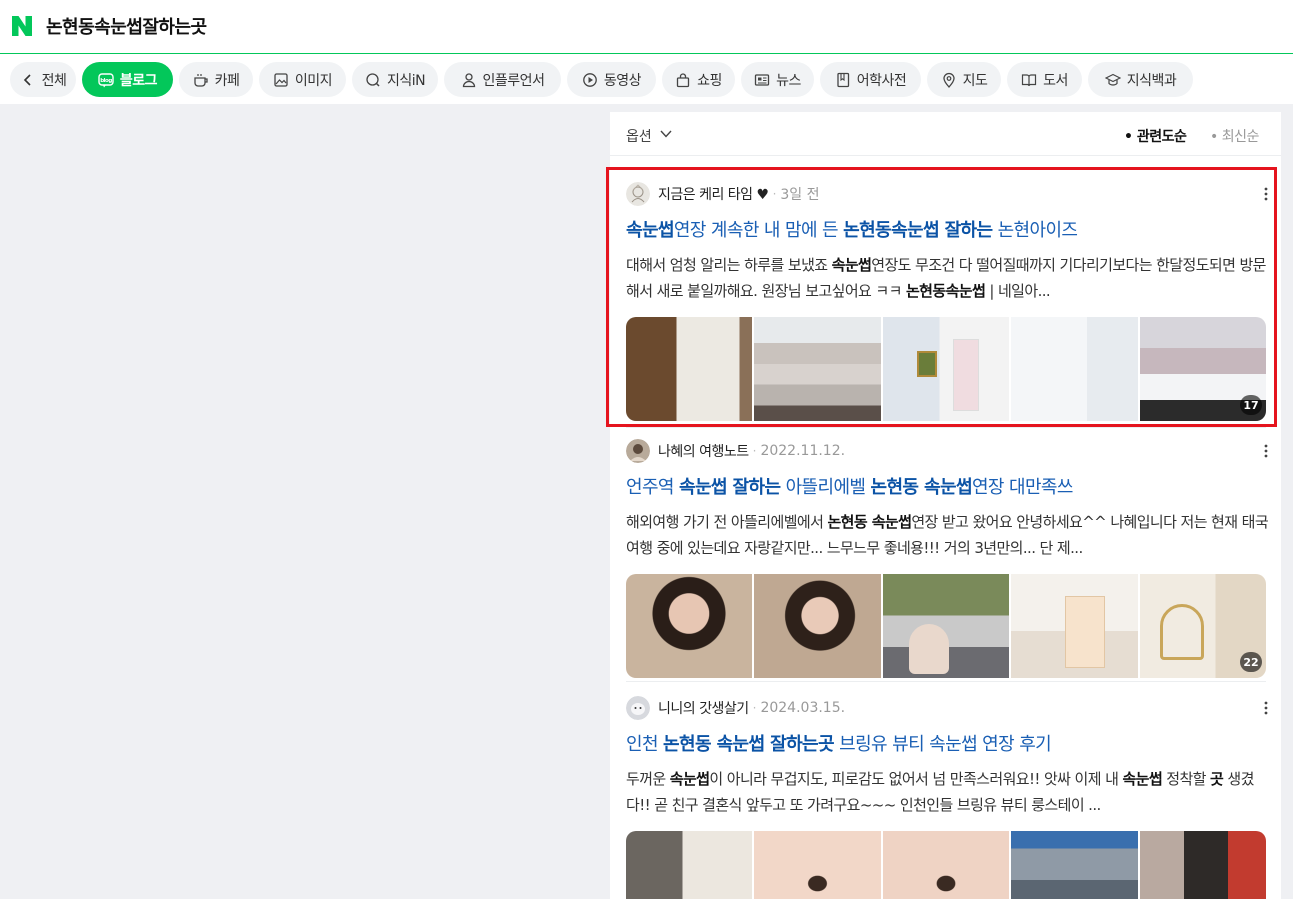  What do you see at coordinates (703, 708) in the screenshot?
I see `author-name: 니니의 갓생살기` at bounding box center [703, 708].